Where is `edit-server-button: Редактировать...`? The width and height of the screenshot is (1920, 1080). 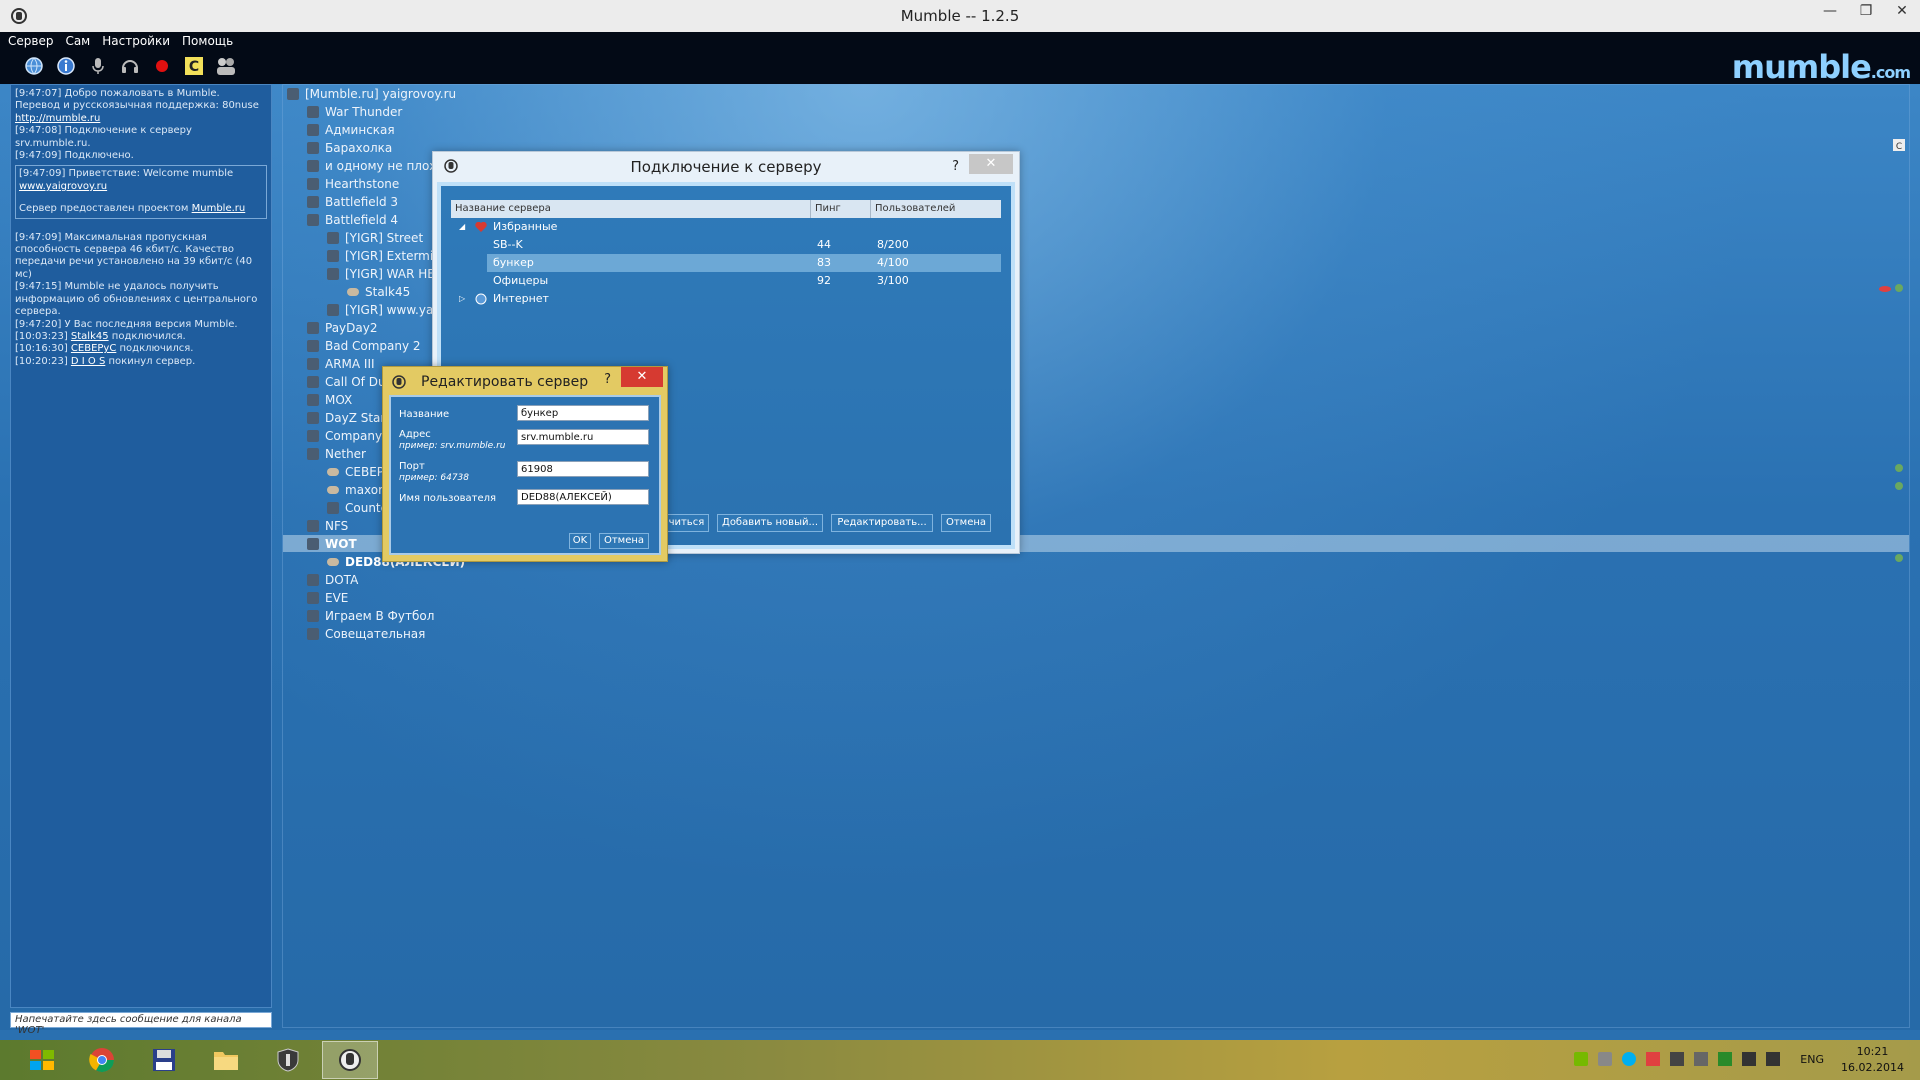
edit-server-button: Редактировать... is located at coordinates (882, 523).